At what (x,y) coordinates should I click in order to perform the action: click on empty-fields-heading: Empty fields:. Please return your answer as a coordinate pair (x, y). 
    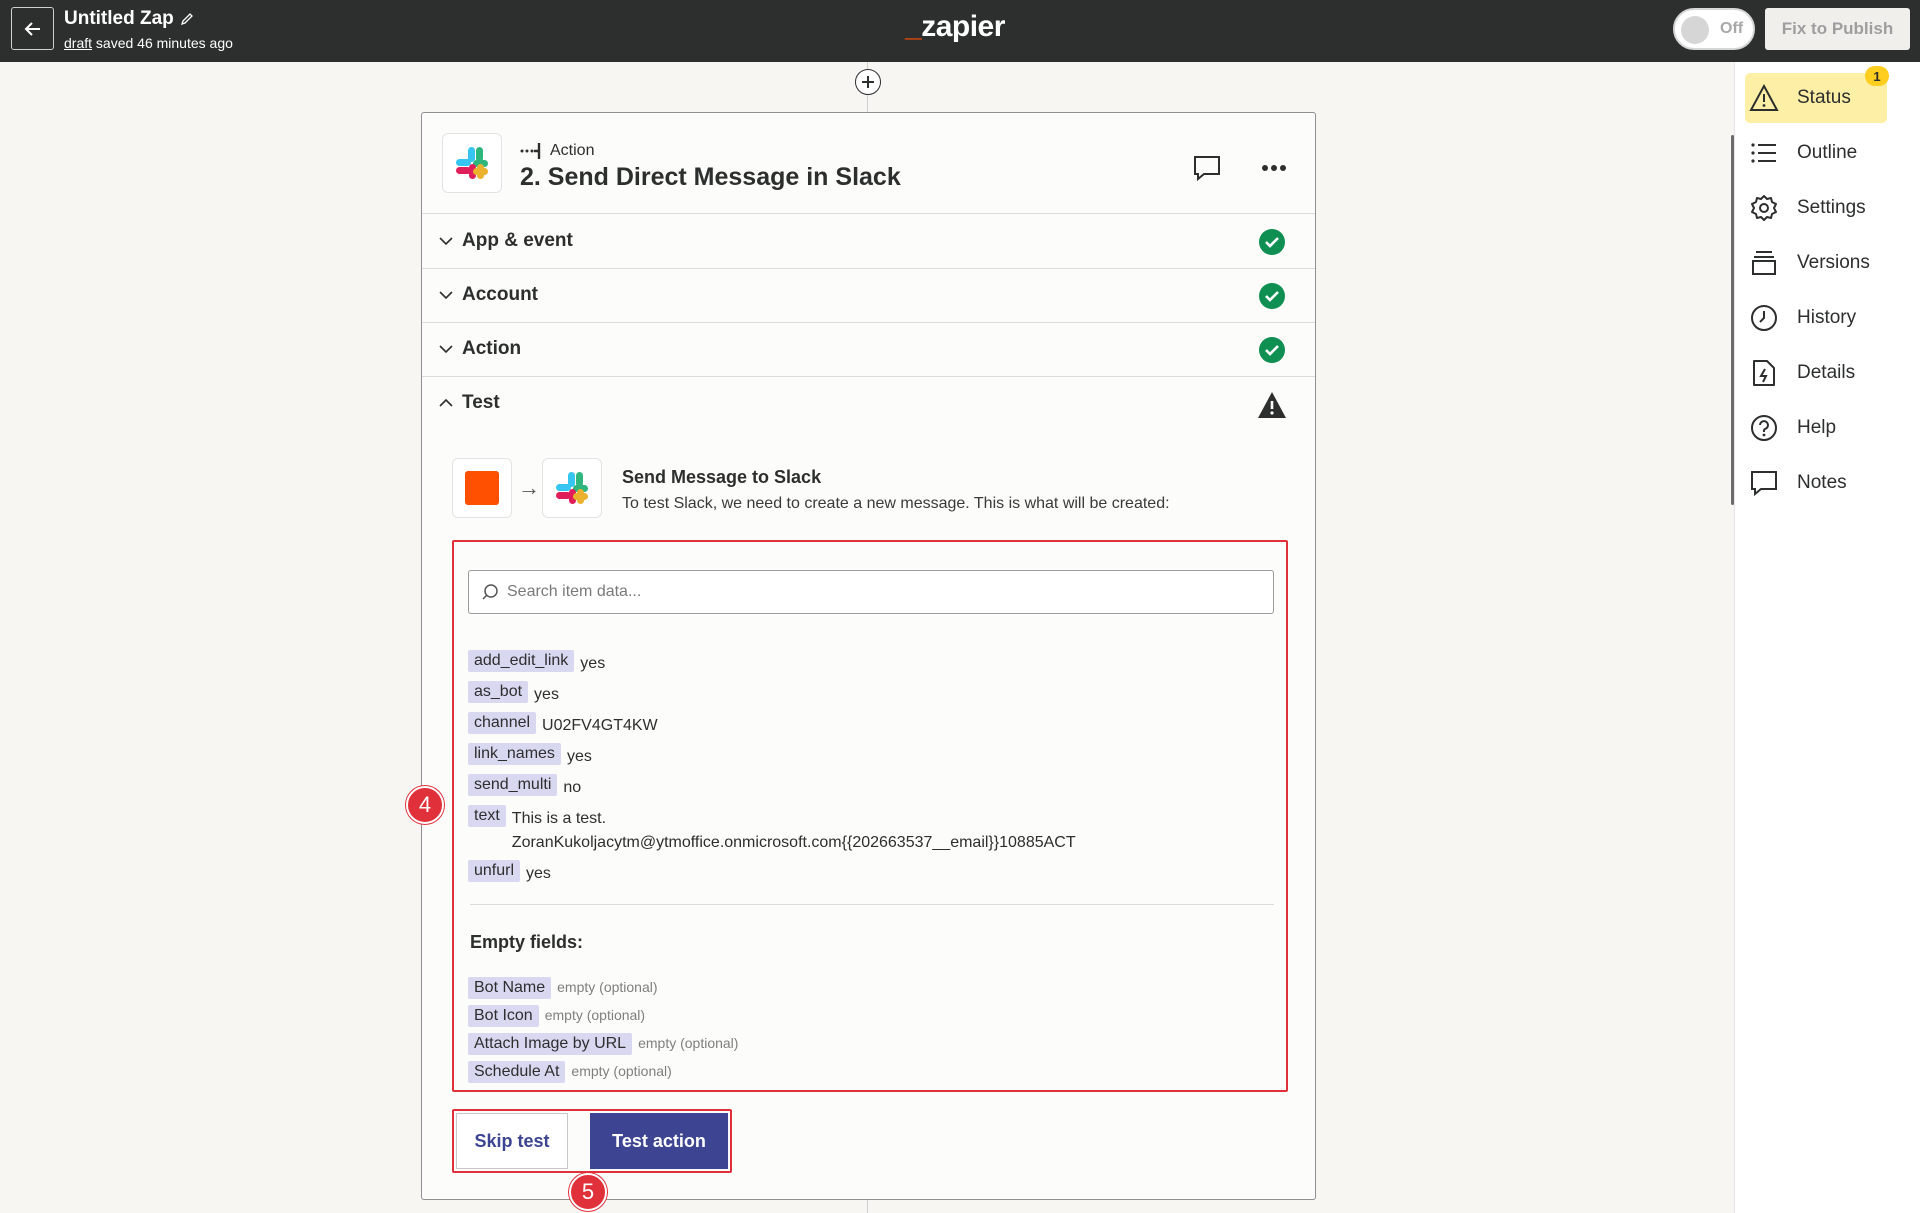
    Looking at the image, I should click on (527, 942).